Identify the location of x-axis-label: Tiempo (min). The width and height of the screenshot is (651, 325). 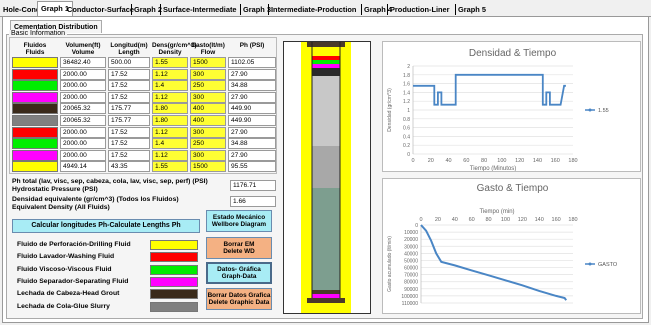
(496, 212).